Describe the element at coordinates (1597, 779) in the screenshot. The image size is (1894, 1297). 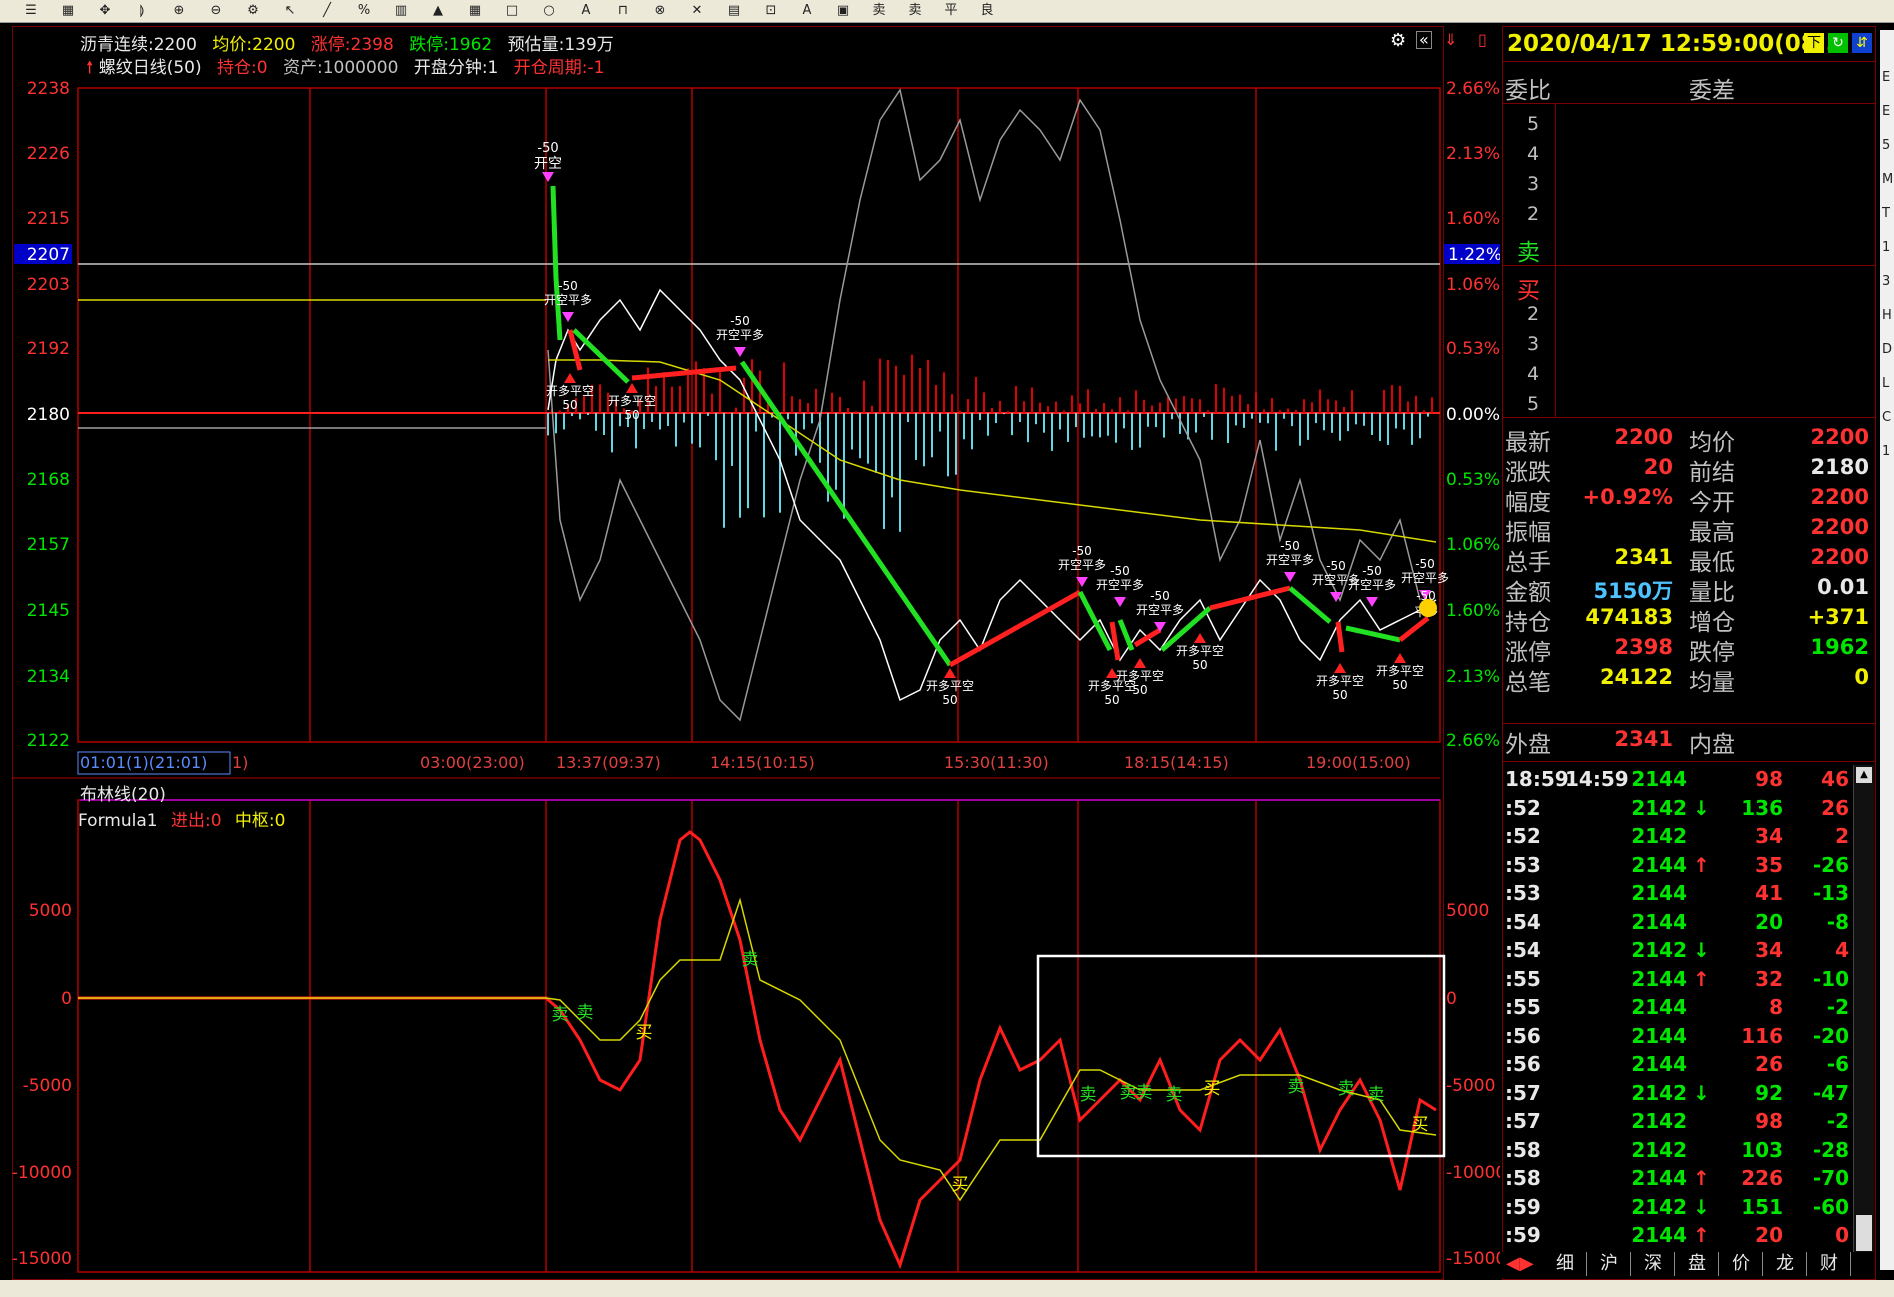
I see `tick-time2: 14:59` at that location.